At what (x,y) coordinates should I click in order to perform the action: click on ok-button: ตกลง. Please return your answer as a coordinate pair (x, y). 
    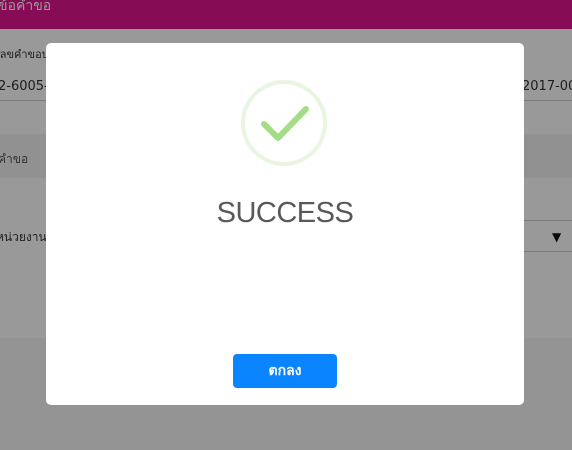
    Looking at the image, I should click on (285, 371).